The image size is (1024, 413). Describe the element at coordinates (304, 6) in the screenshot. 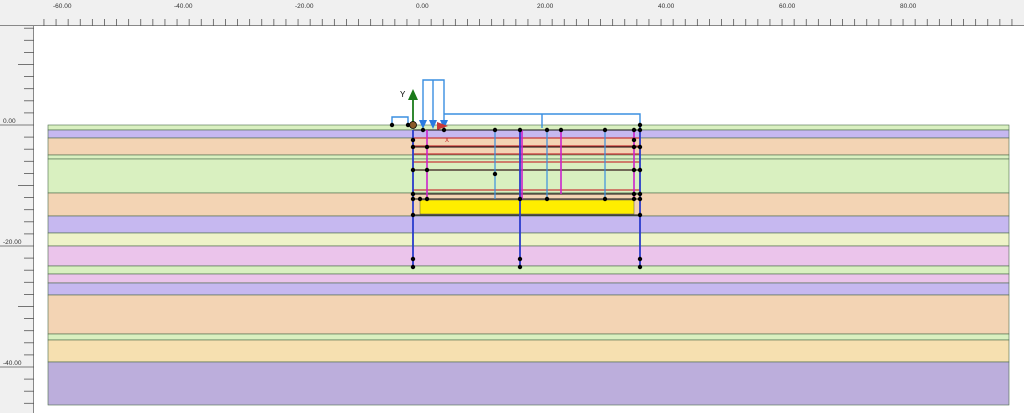

I see `top-ruler-label: -20.00` at that location.